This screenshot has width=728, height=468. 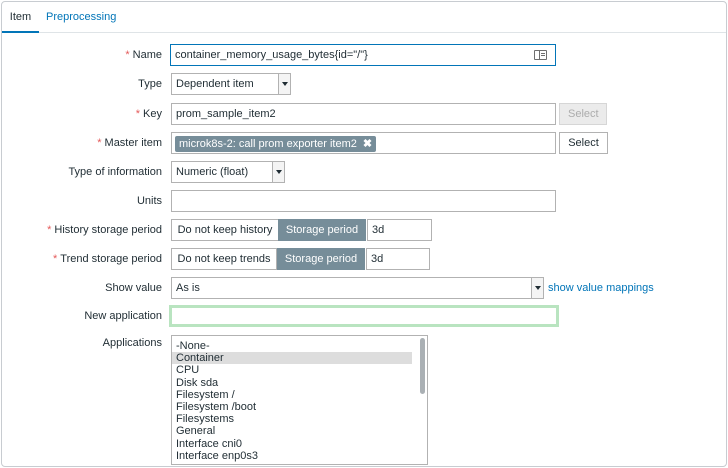 What do you see at coordinates (152, 114) in the screenshot?
I see `key-label-text: Key` at bounding box center [152, 114].